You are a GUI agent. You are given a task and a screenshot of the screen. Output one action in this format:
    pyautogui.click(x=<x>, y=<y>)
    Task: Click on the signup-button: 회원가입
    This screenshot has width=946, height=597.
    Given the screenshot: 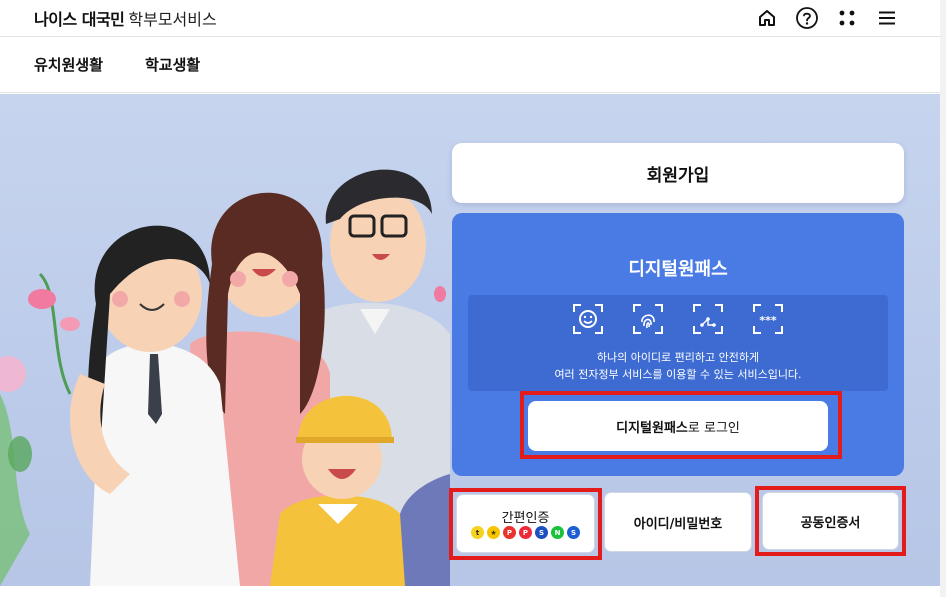 What is the action you would take?
    pyautogui.click(x=678, y=173)
    